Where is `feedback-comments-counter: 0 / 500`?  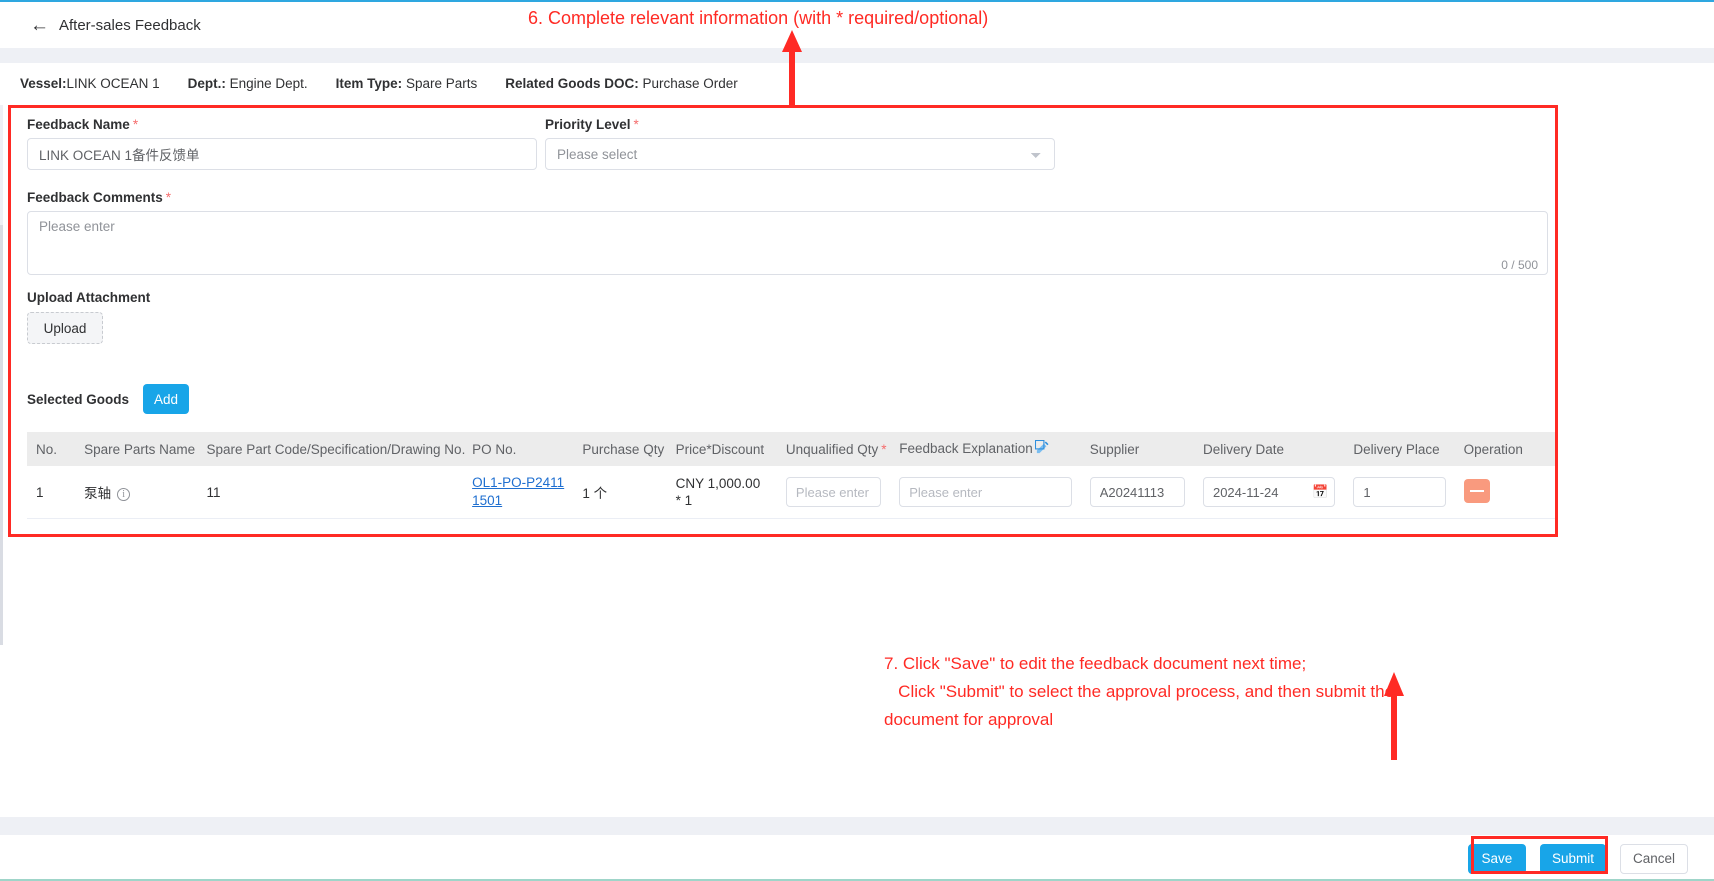
feedback-comments-counter: 0 / 500 is located at coordinates (1519, 265).